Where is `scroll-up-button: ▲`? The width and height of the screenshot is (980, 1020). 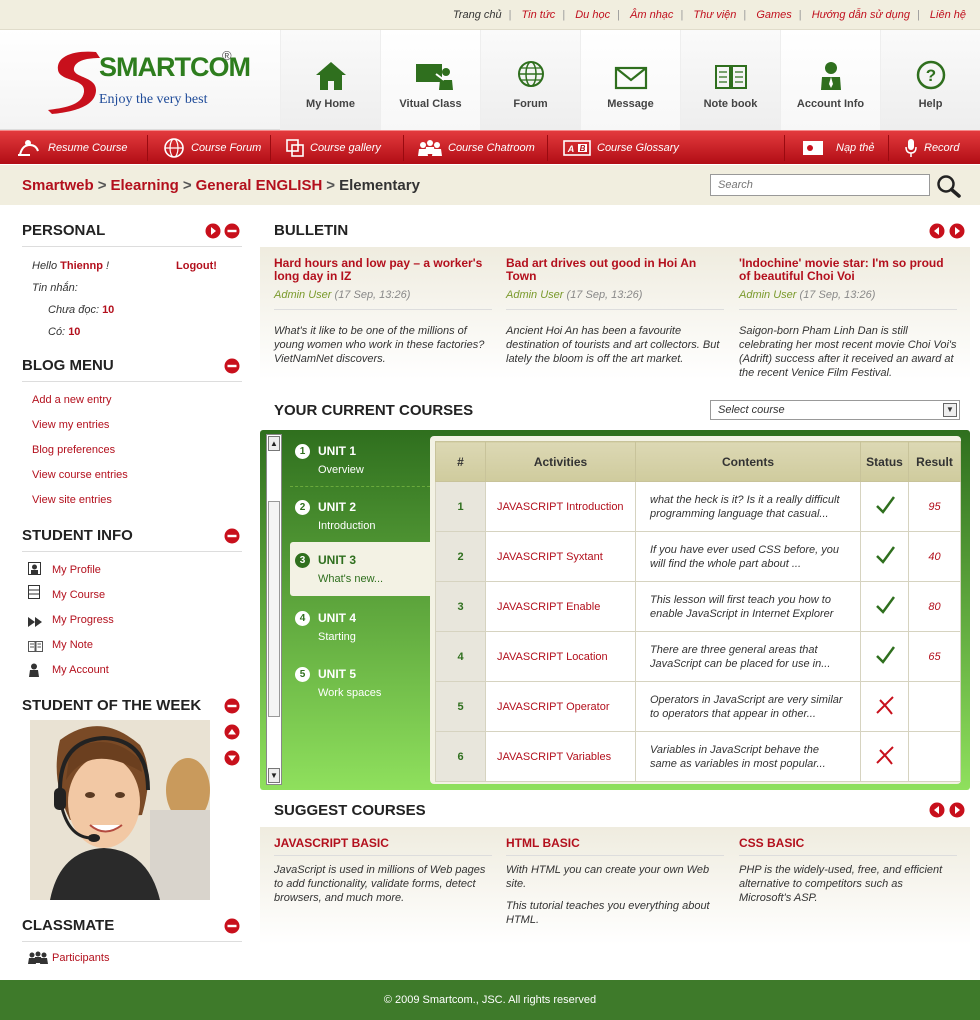
scroll-up-button: ▲ is located at coordinates (274, 443).